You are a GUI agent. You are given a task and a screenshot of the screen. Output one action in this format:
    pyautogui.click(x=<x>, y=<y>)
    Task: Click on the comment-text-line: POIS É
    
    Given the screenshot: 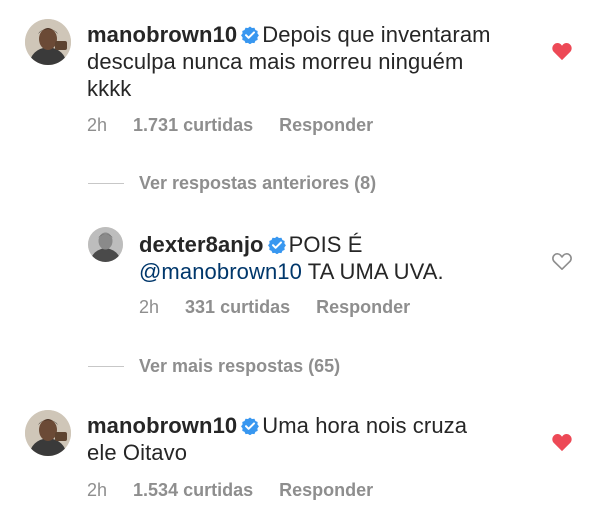 What is the action you would take?
    pyautogui.click(x=325, y=244)
    